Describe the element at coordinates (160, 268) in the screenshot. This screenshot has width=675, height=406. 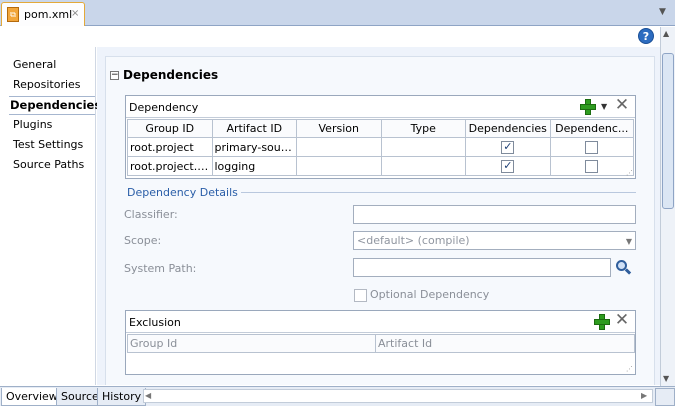
I see `system-path-label: System Path:` at that location.